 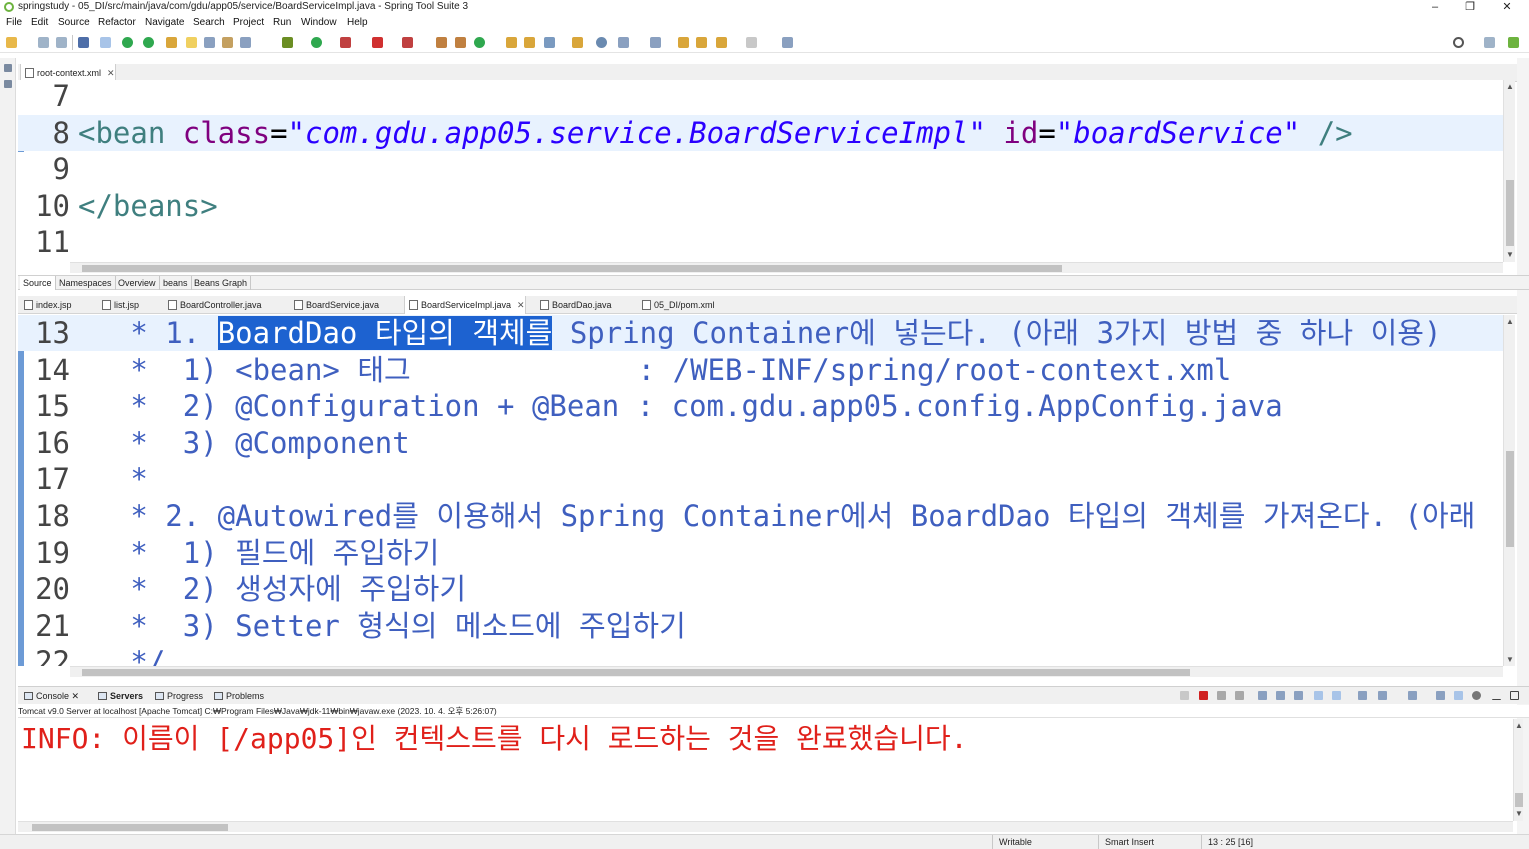 What do you see at coordinates (227, 42) in the screenshot?
I see `block-icon` at bounding box center [227, 42].